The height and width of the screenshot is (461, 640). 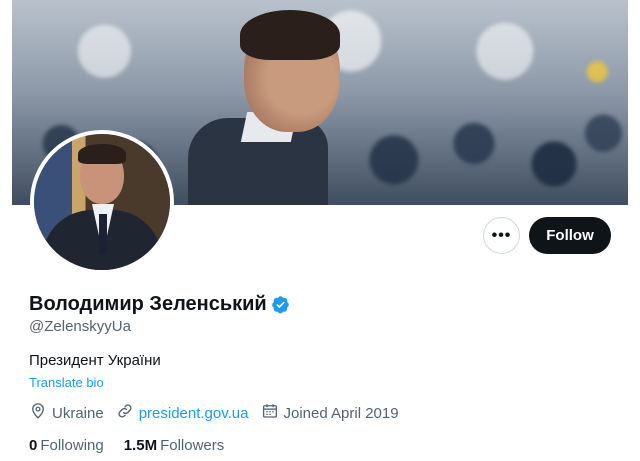 What do you see at coordinates (341, 413) in the screenshot?
I see `joined-text: Joined April 2019` at bounding box center [341, 413].